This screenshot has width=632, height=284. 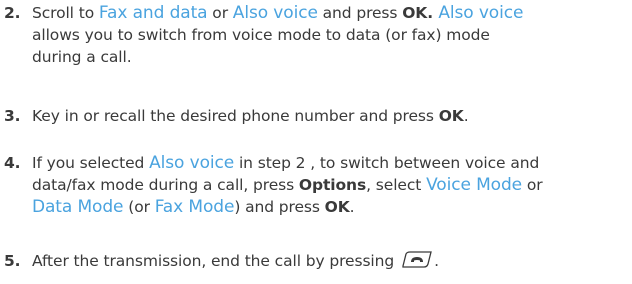 I want to click on step-text: If you selected, so click(x=91, y=163).